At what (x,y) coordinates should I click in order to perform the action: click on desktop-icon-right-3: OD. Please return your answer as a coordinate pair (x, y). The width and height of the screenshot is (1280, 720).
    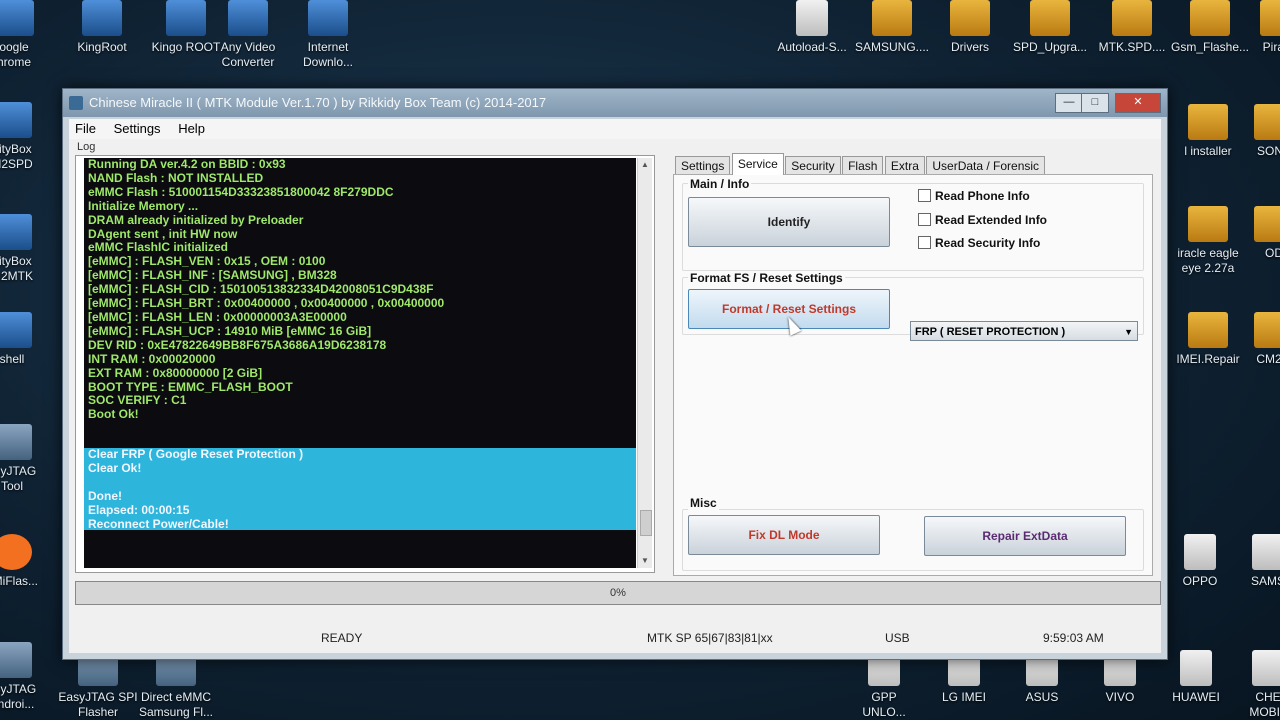
    Looking at the image, I should click on (1256, 233).